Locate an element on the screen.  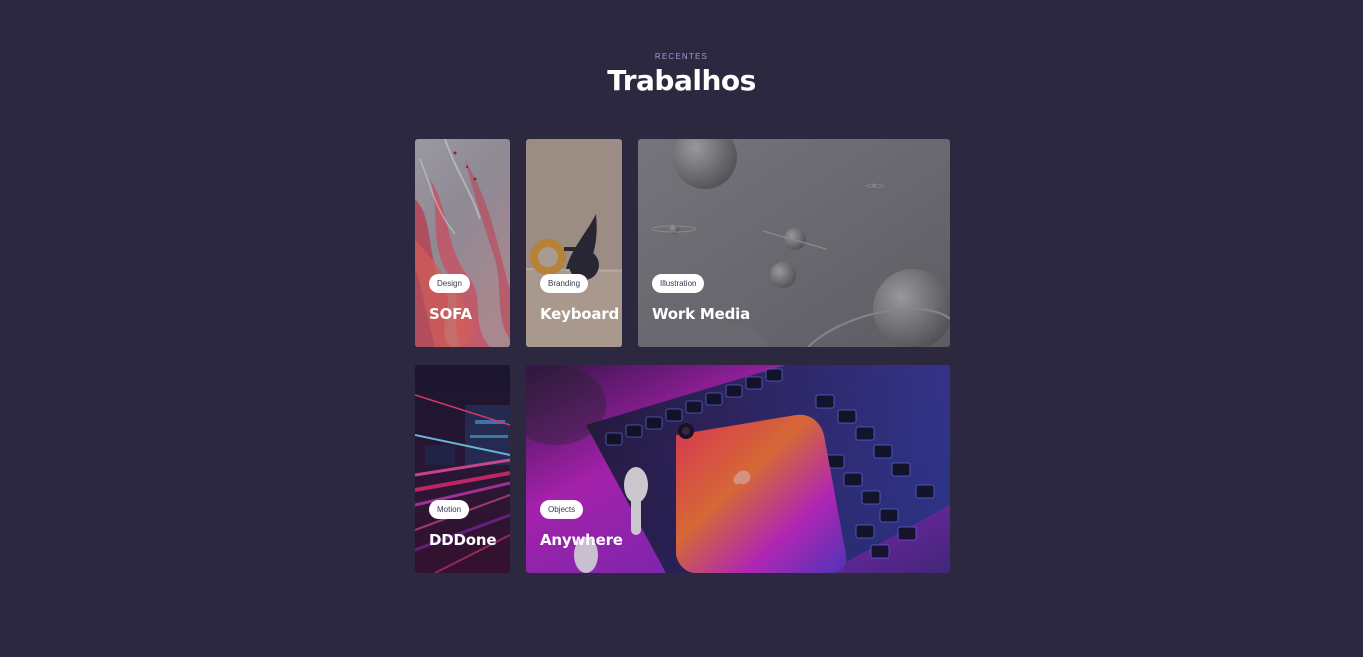
project-title: SOFA is located at coordinates (450, 314).